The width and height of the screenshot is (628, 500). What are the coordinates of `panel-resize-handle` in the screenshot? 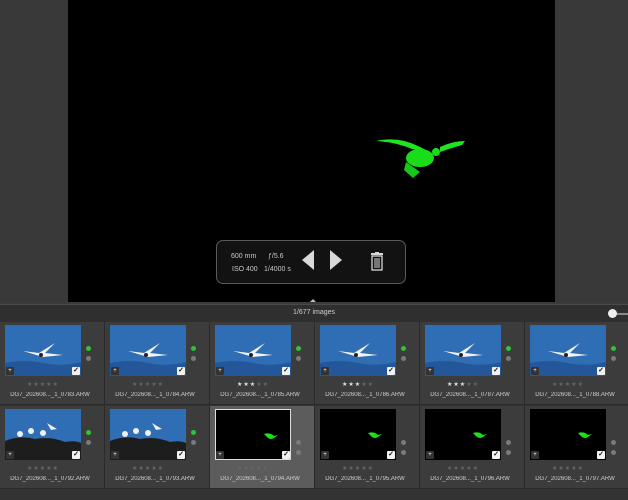 It's located at (313, 300).